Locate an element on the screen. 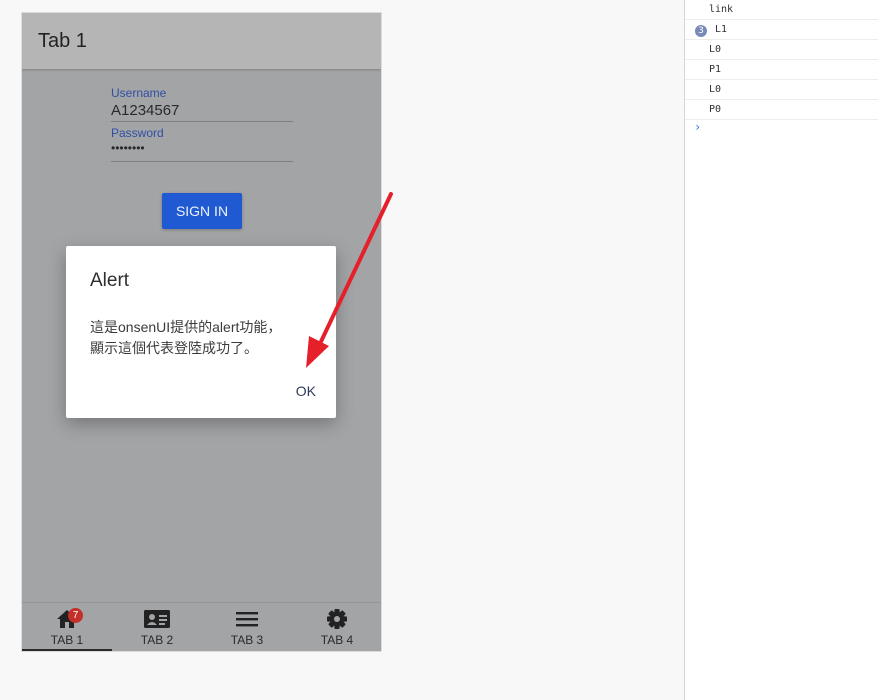 This screenshot has width=878, height=700. console-line-text: link is located at coordinates (721, 9).